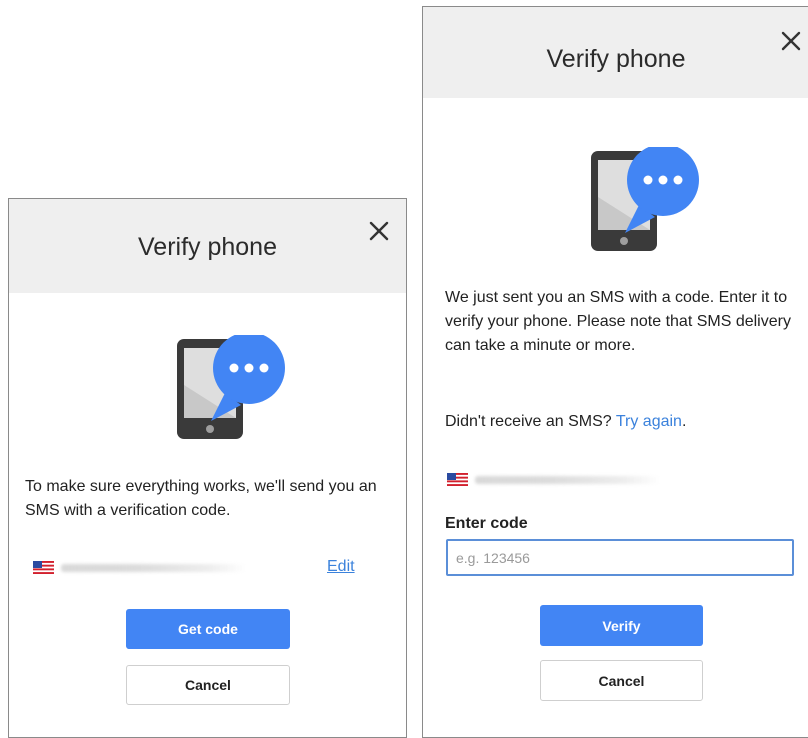 This screenshot has width=808, height=738. Describe the element at coordinates (486, 523) in the screenshot. I see `enter-code-label: Enter code` at that location.